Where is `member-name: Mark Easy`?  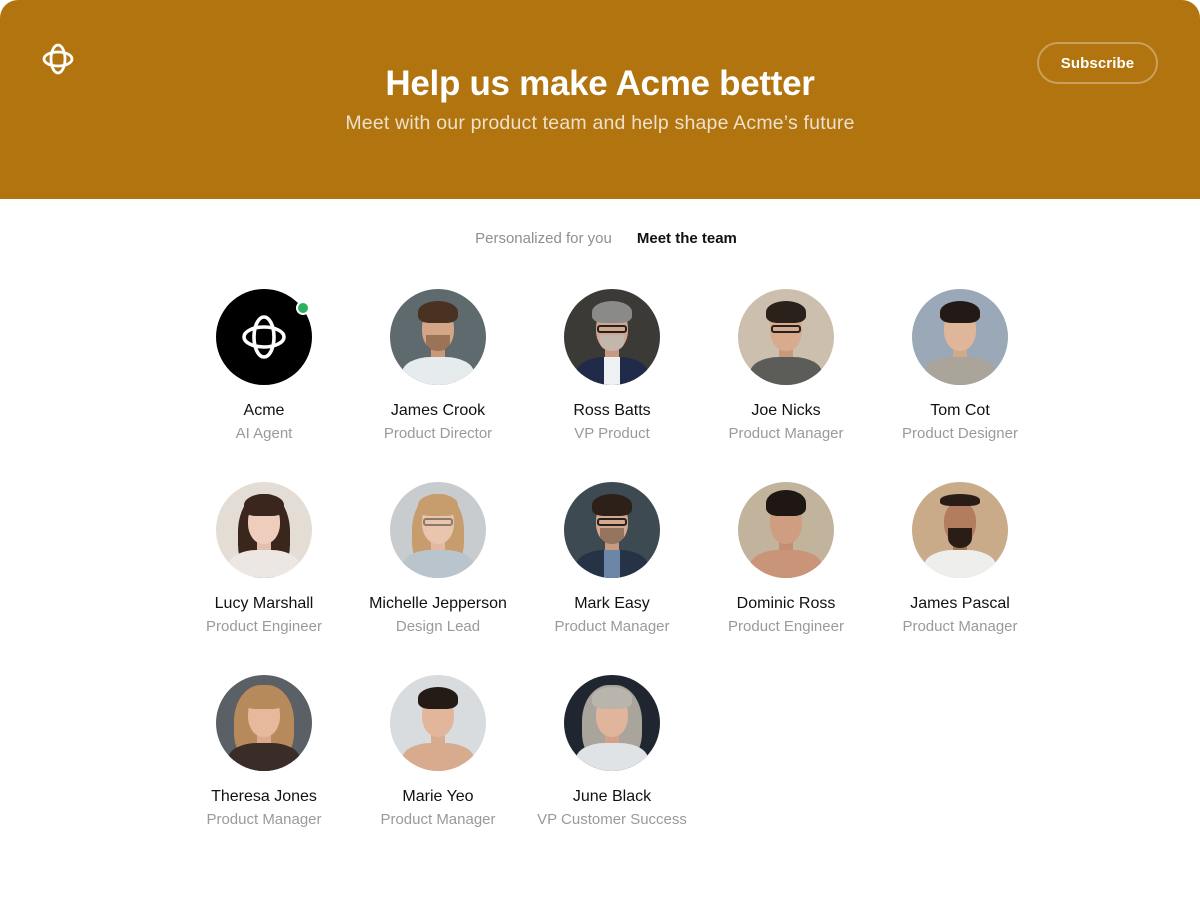
member-name: Mark Easy is located at coordinates (612, 603).